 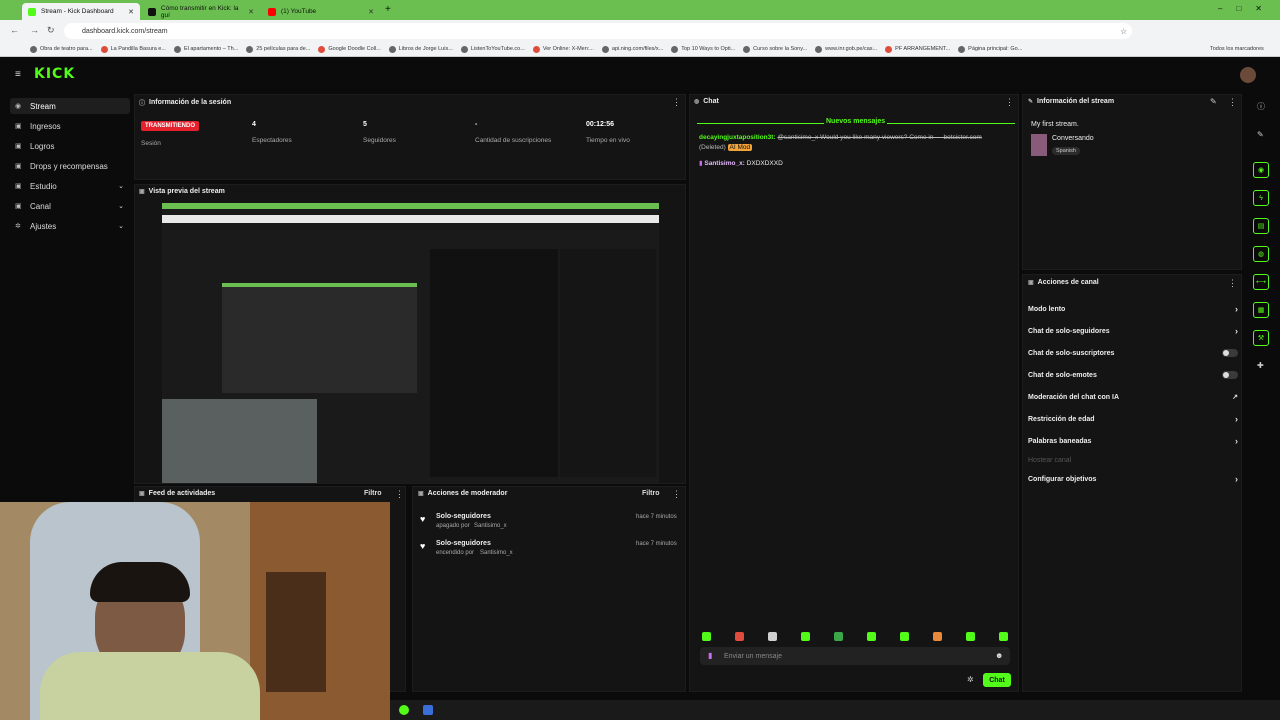 What do you see at coordinates (201, 11) in the screenshot?
I see `browser-tab-guide: Cómo transmitir en Kick: la guí ✕` at bounding box center [201, 11].